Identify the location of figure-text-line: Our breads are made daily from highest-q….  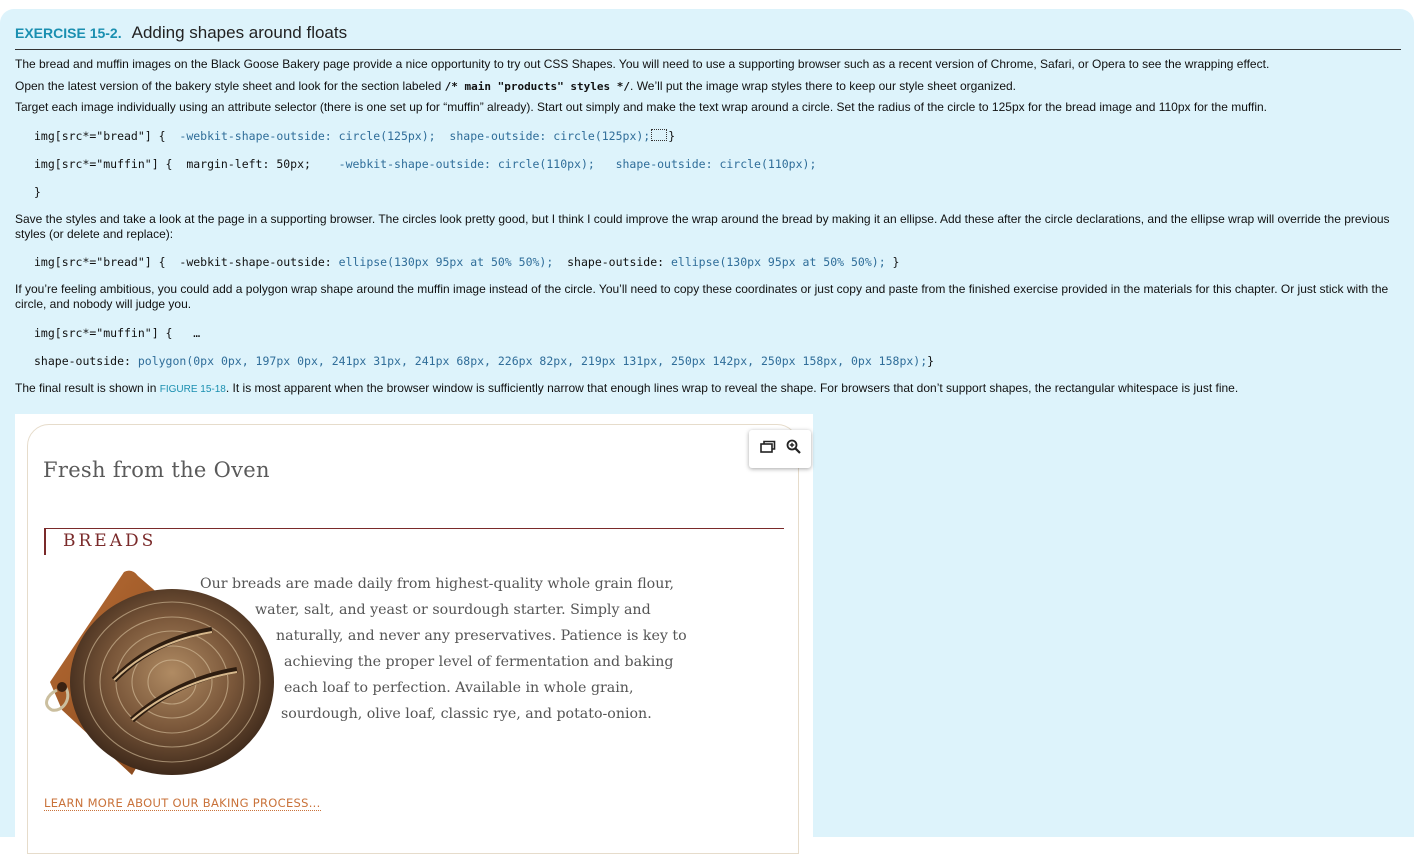
(437, 584).